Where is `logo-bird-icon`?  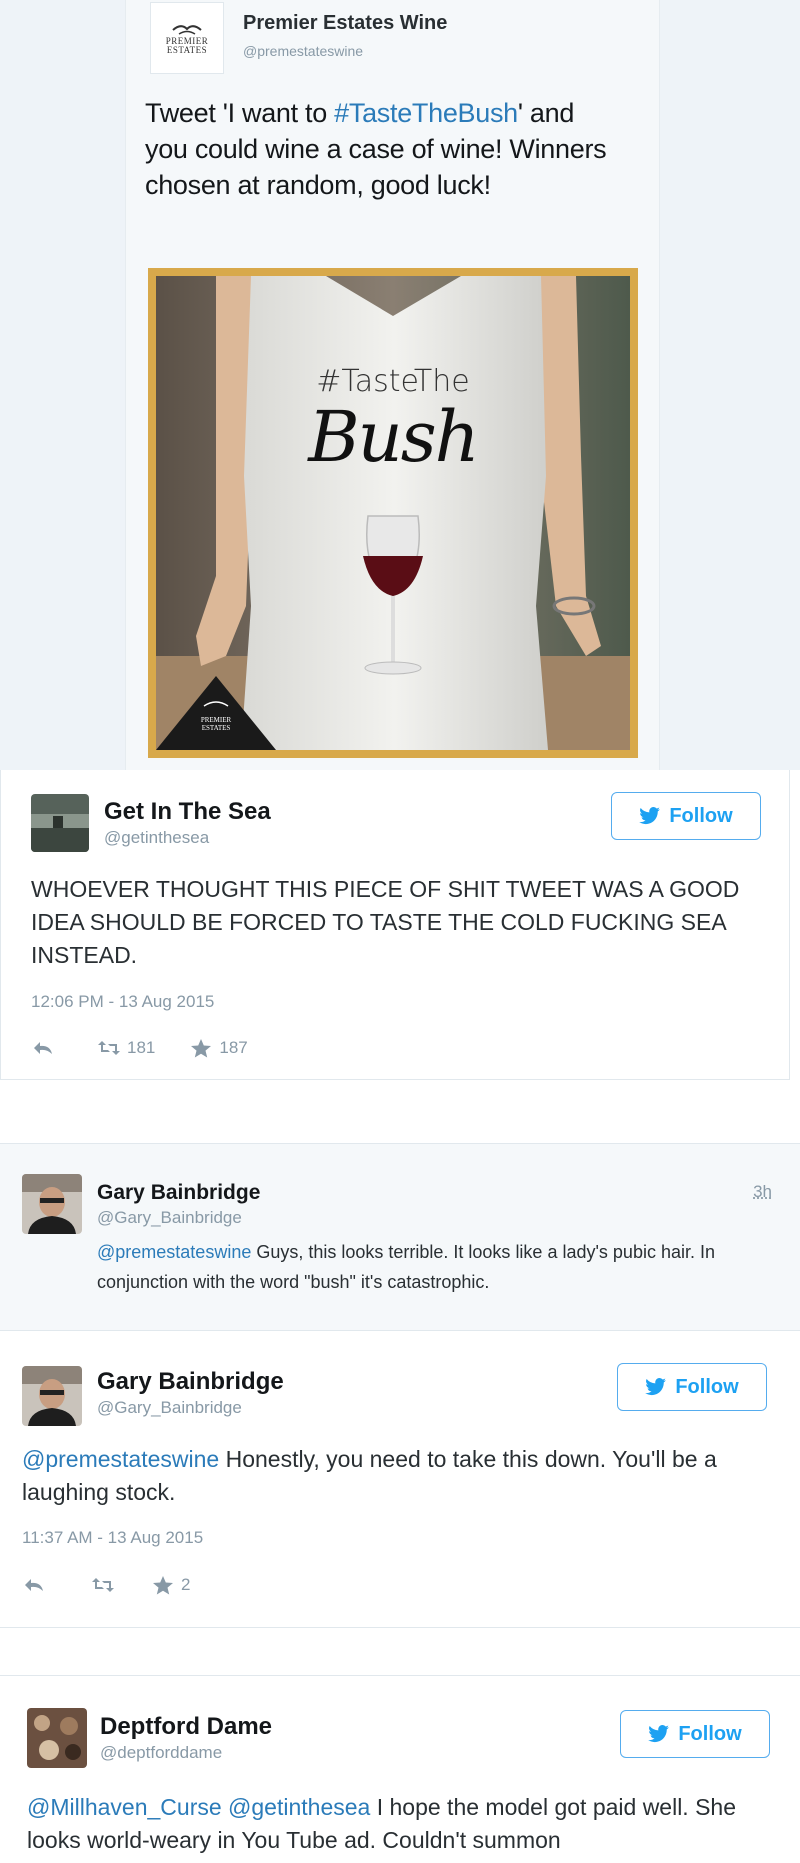
logo-bird-icon is located at coordinates (187, 30).